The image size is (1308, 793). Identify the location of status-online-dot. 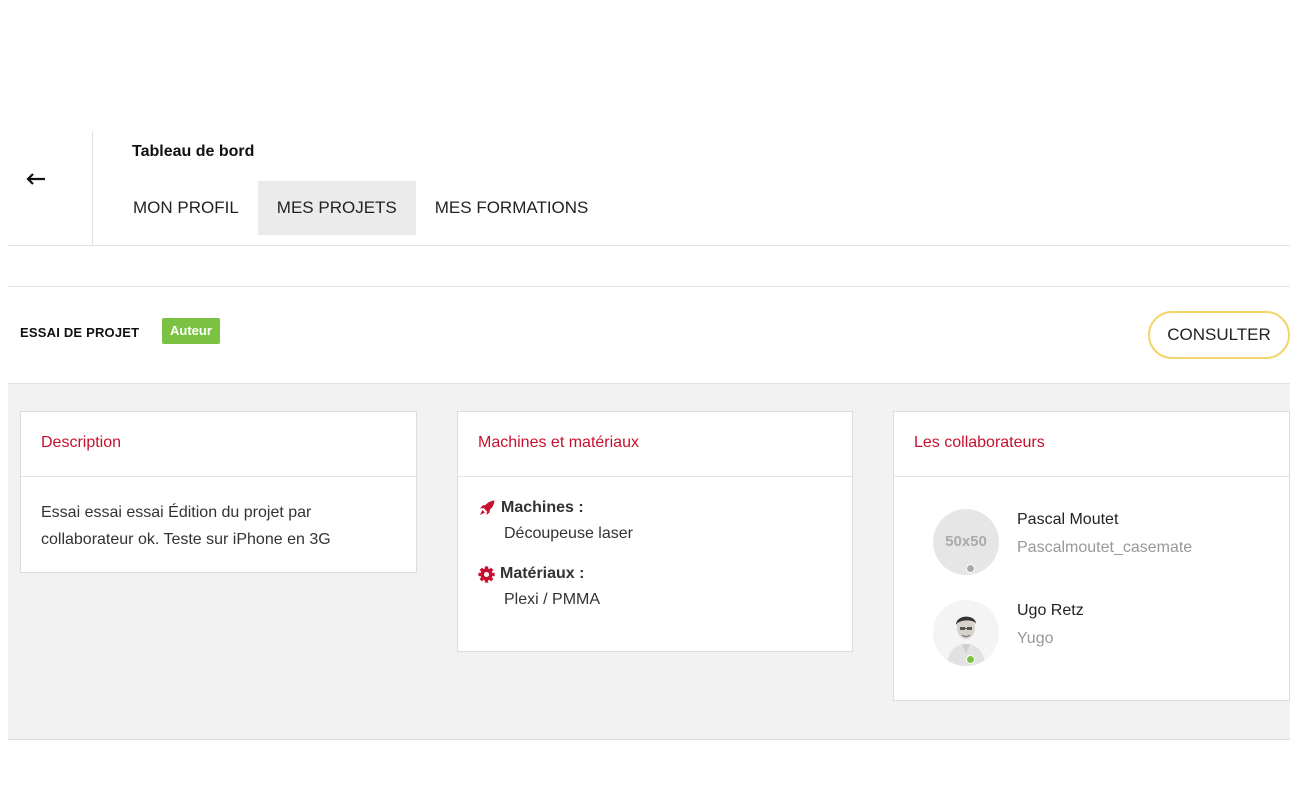
(970, 659).